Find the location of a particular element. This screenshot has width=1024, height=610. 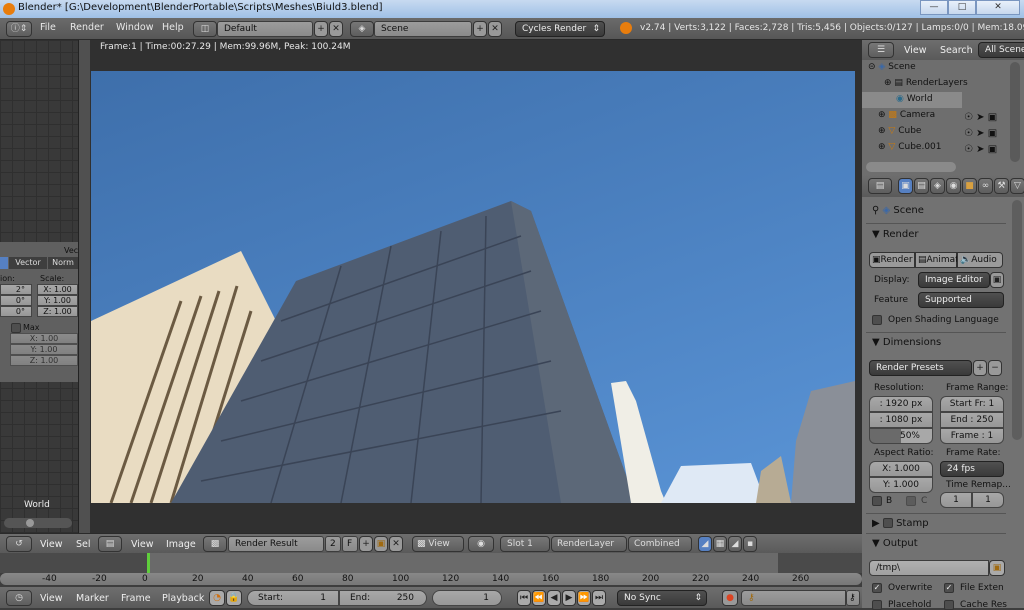

node-menu-view: View is located at coordinates (51, 544).